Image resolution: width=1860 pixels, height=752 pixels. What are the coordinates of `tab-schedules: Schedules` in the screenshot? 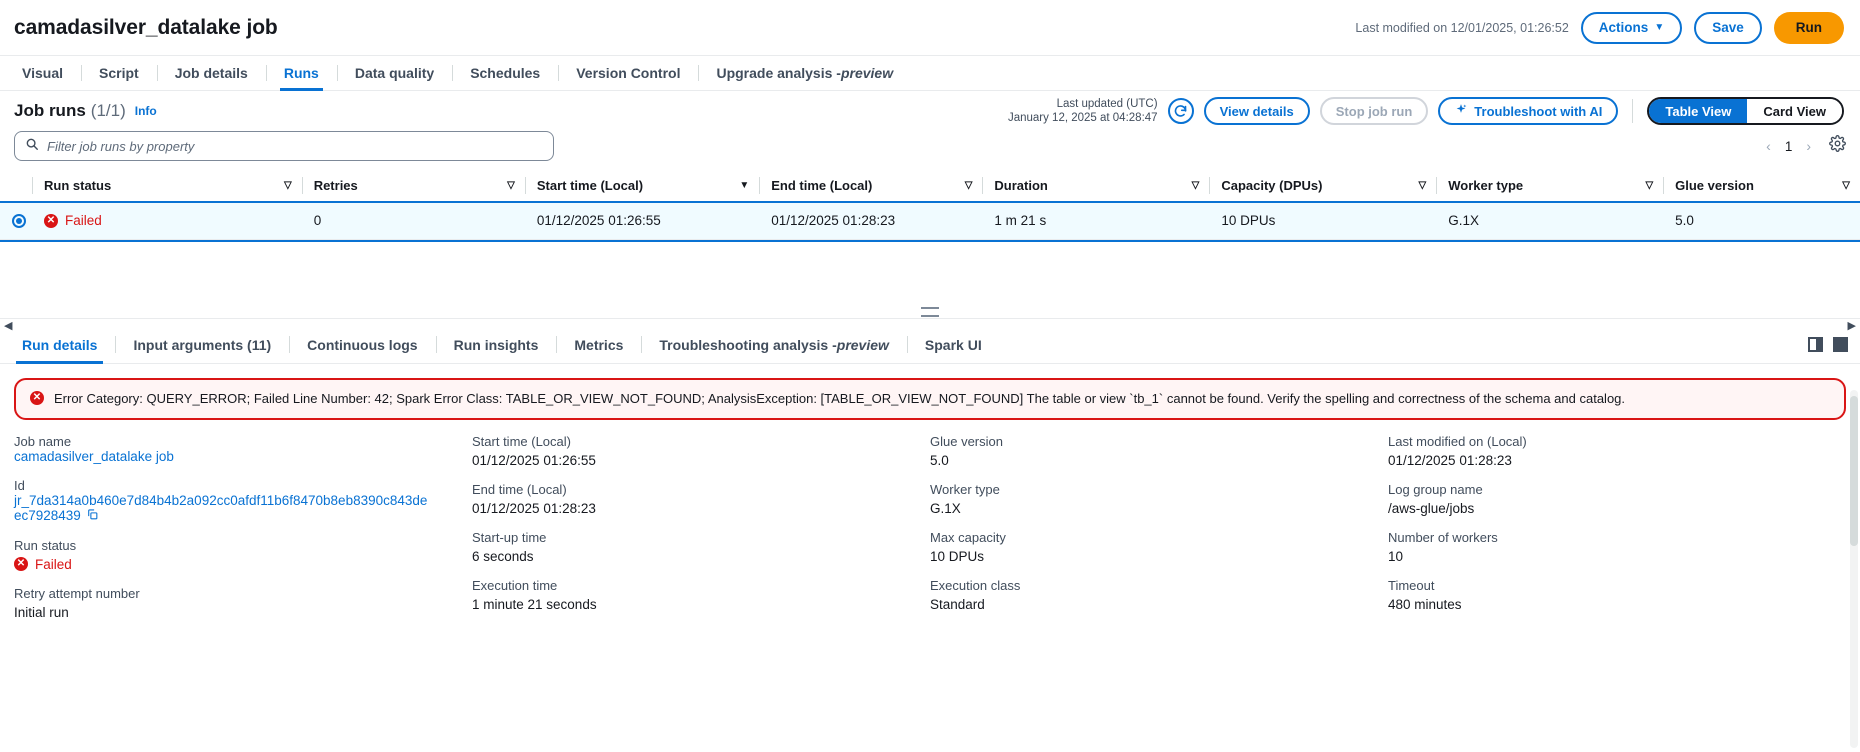 It's located at (505, 73).